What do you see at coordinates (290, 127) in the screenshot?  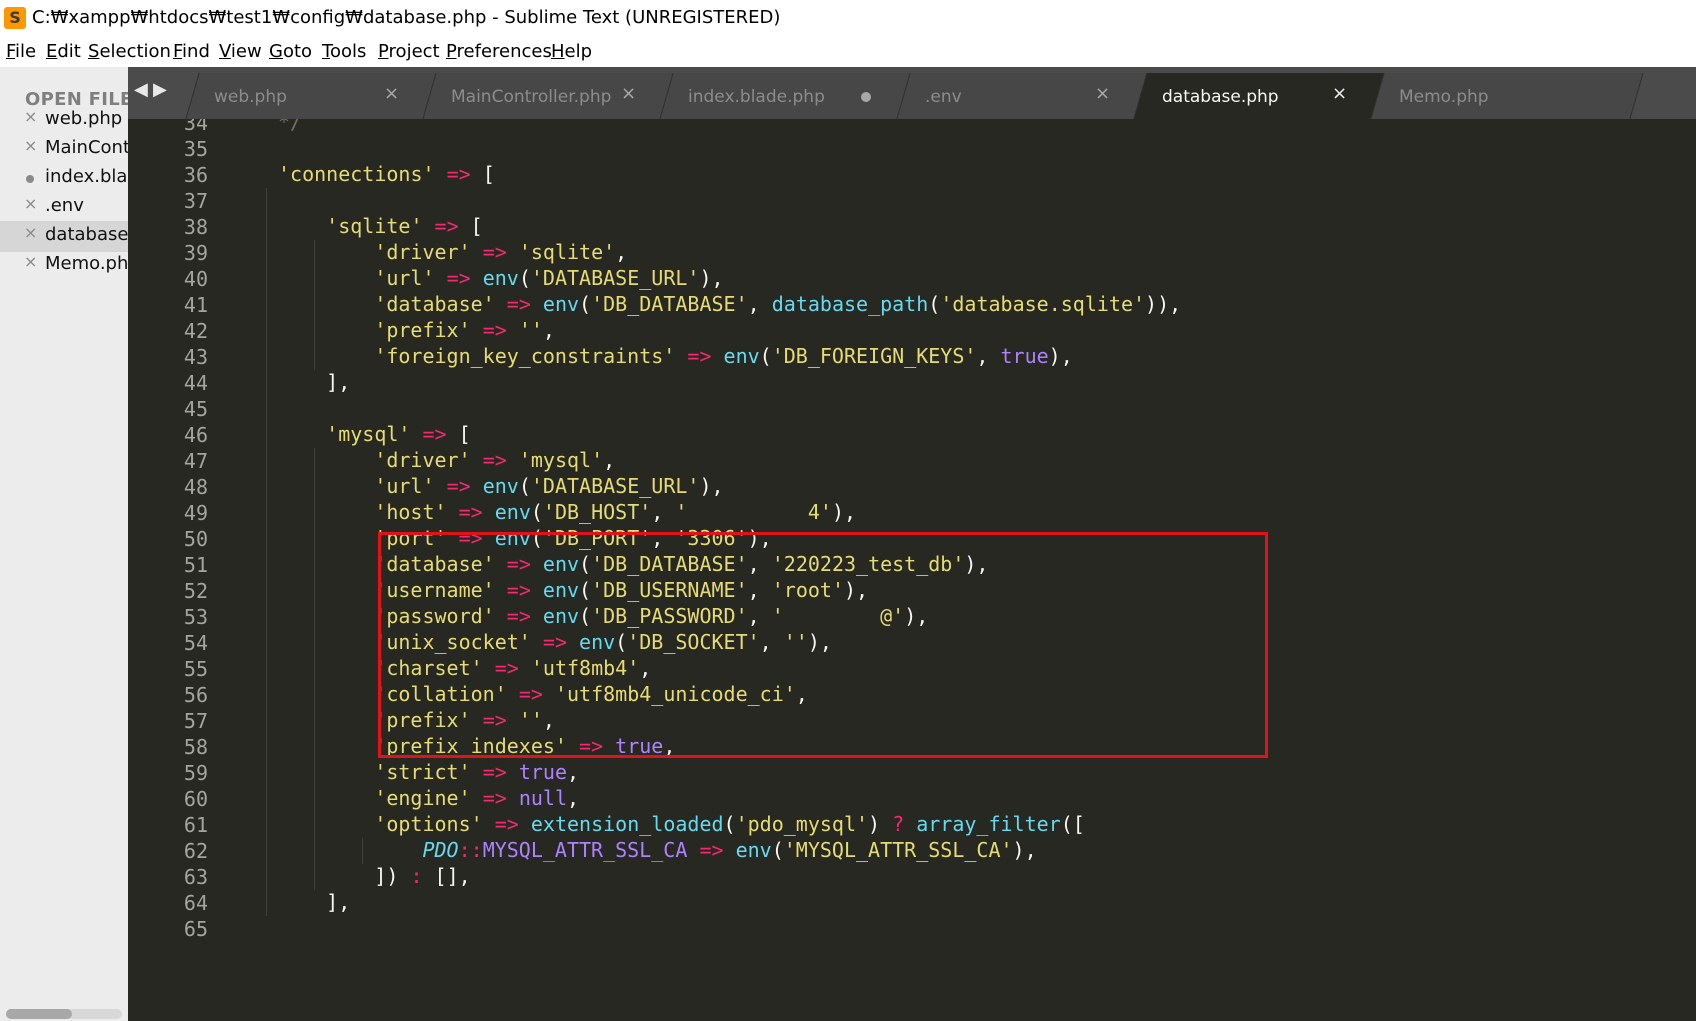 I see `code-line: */` at bounding box center [290, 127].